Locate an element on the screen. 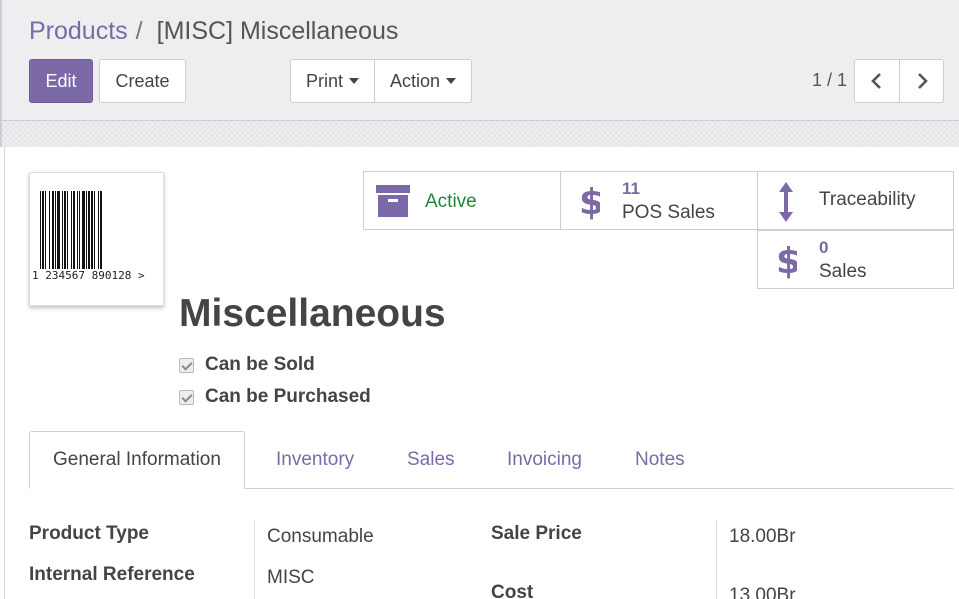 This screenshot has width=959, height=599. sales-label: Sales is located at coordinates (843, 271).